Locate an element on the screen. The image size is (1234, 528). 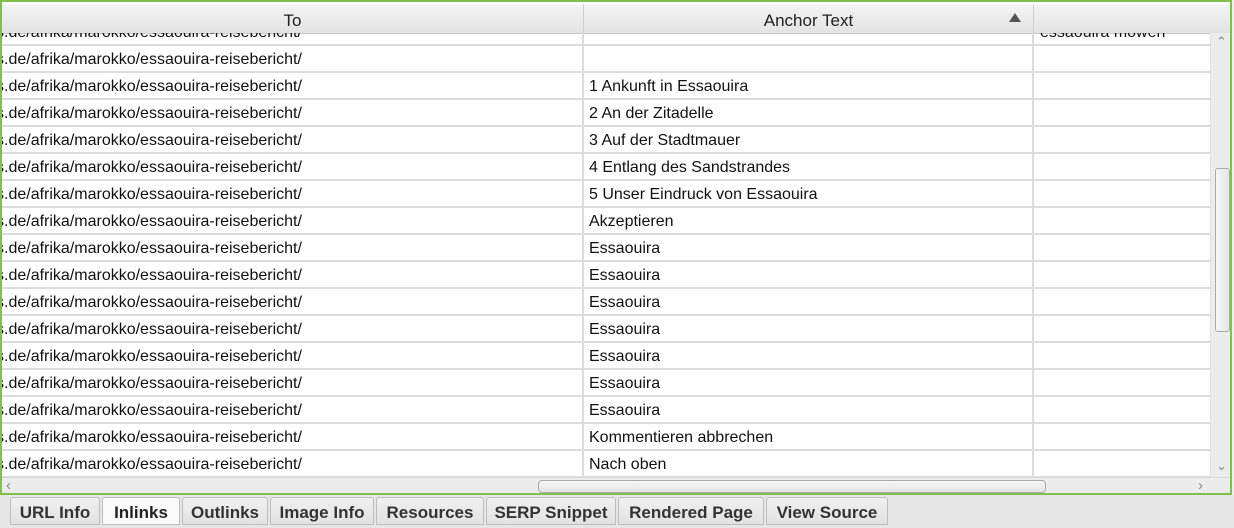
vertical-scroll-thumb is located at coordinates (1222, 250).